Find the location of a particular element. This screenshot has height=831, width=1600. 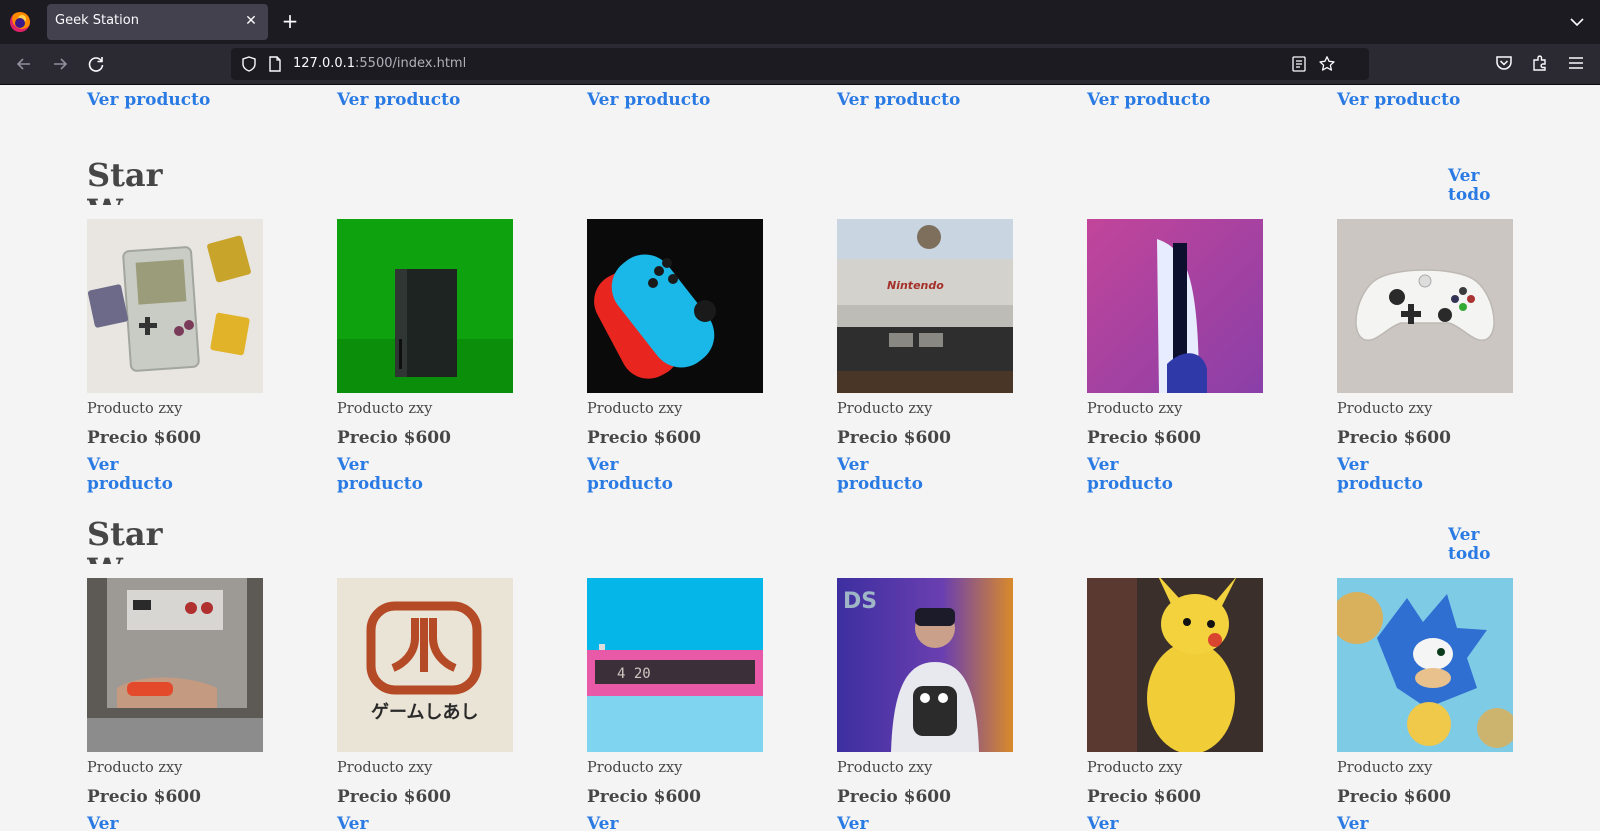

page-info-icon is located at coordinates (275, 64).